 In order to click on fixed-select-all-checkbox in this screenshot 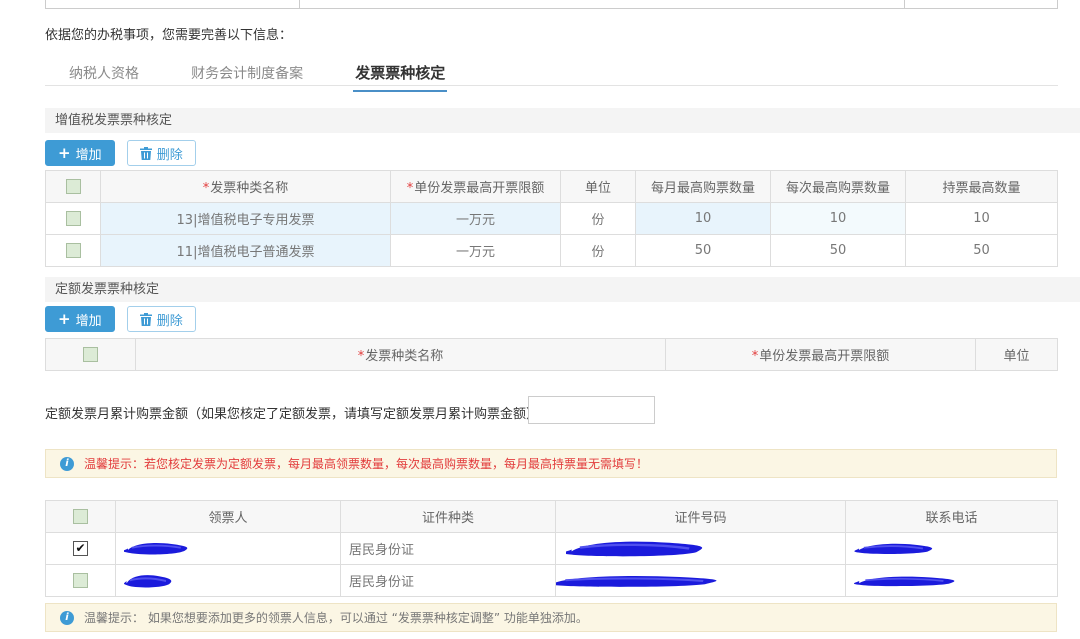, I will do `click(90, 354)`.